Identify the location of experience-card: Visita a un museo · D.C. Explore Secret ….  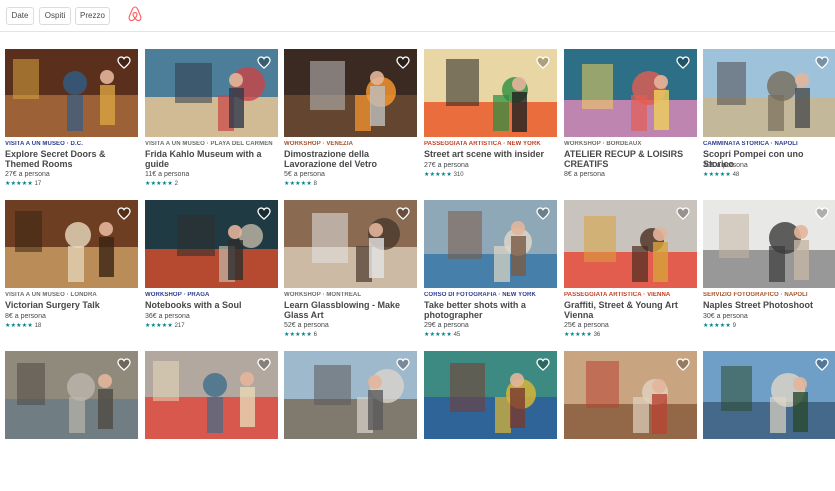
(71, 119).